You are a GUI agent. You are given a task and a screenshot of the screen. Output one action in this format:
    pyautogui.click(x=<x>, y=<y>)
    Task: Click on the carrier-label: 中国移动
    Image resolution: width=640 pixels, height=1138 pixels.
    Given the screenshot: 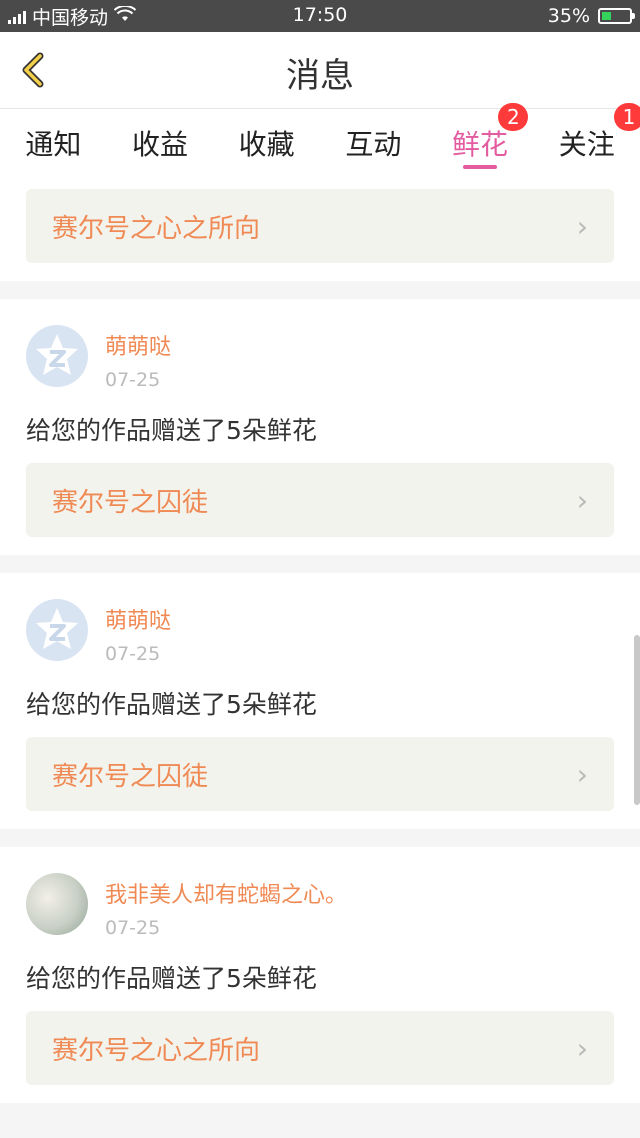 What is the action you would take?
    pyautogui.click(x=70, y=17)
    